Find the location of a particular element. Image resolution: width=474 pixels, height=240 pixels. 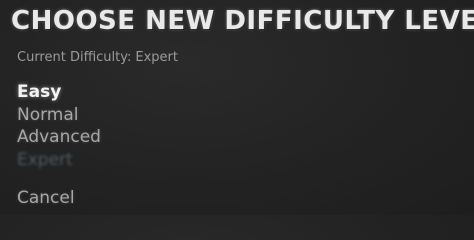

cancel-button: Cancel is located at coordinates (46, 198).